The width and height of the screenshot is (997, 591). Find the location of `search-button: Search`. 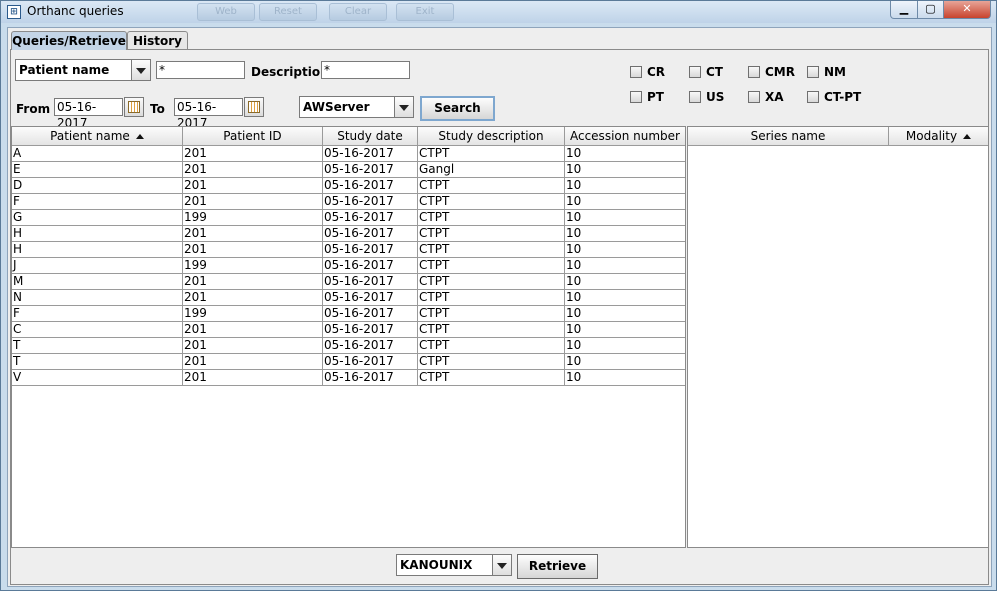

search-button: Search is located at coordinates (457, 108).